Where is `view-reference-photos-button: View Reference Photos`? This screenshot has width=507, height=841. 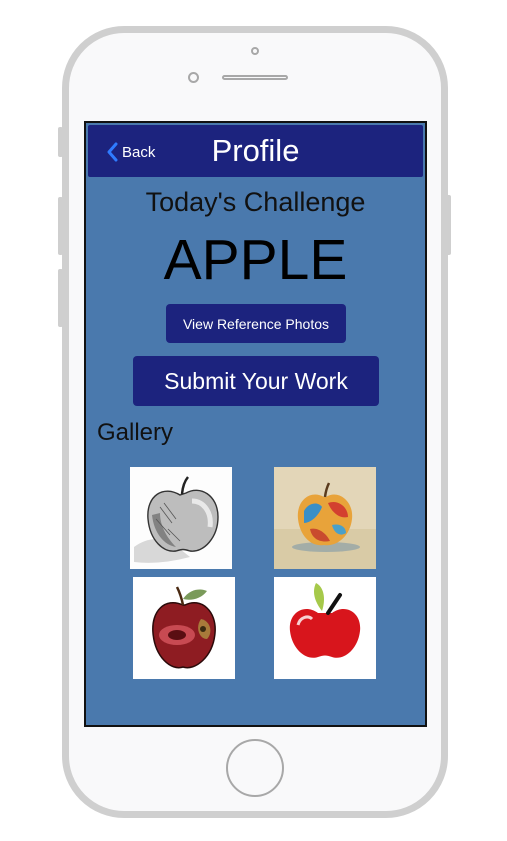 view-reference-photos-button: View Reference Photos is located at coordinates (256, 323).